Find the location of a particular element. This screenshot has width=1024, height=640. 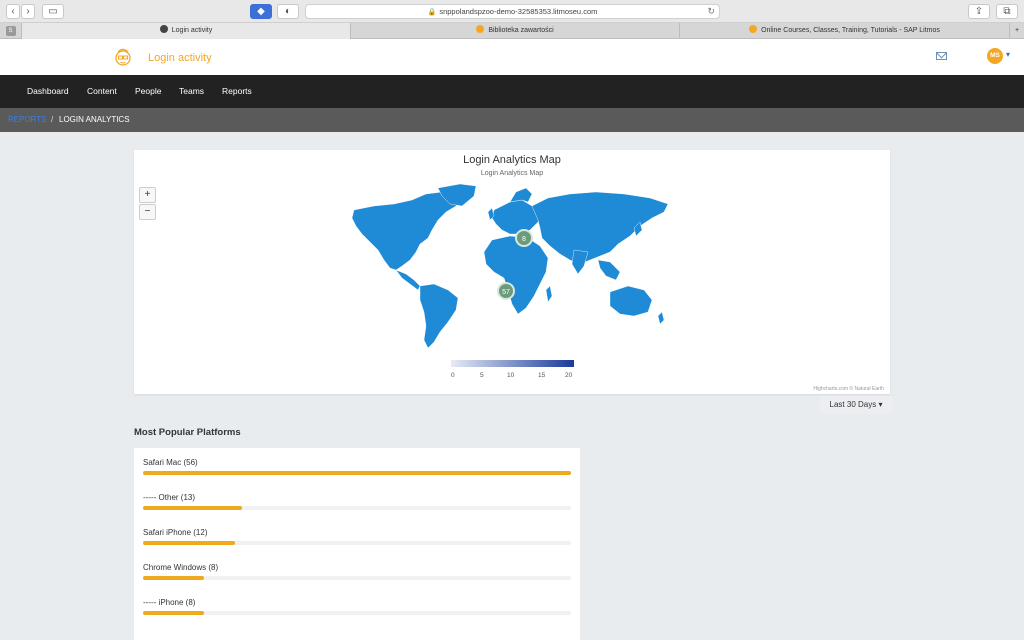

color-legend-bar is located at coordinates (512, 363).